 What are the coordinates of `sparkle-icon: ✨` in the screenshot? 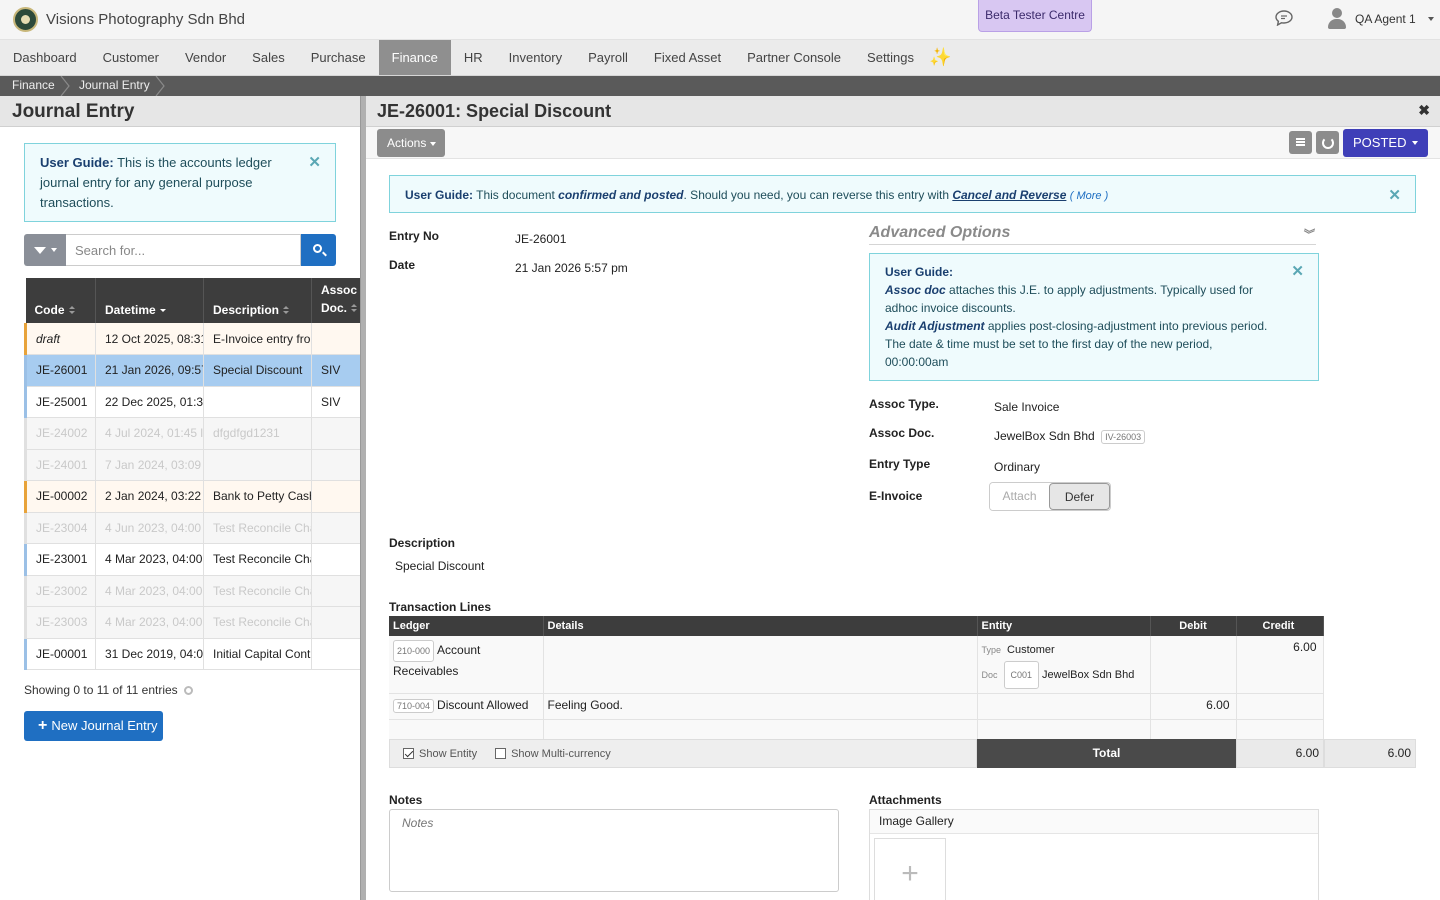 It's located at (939, 57).